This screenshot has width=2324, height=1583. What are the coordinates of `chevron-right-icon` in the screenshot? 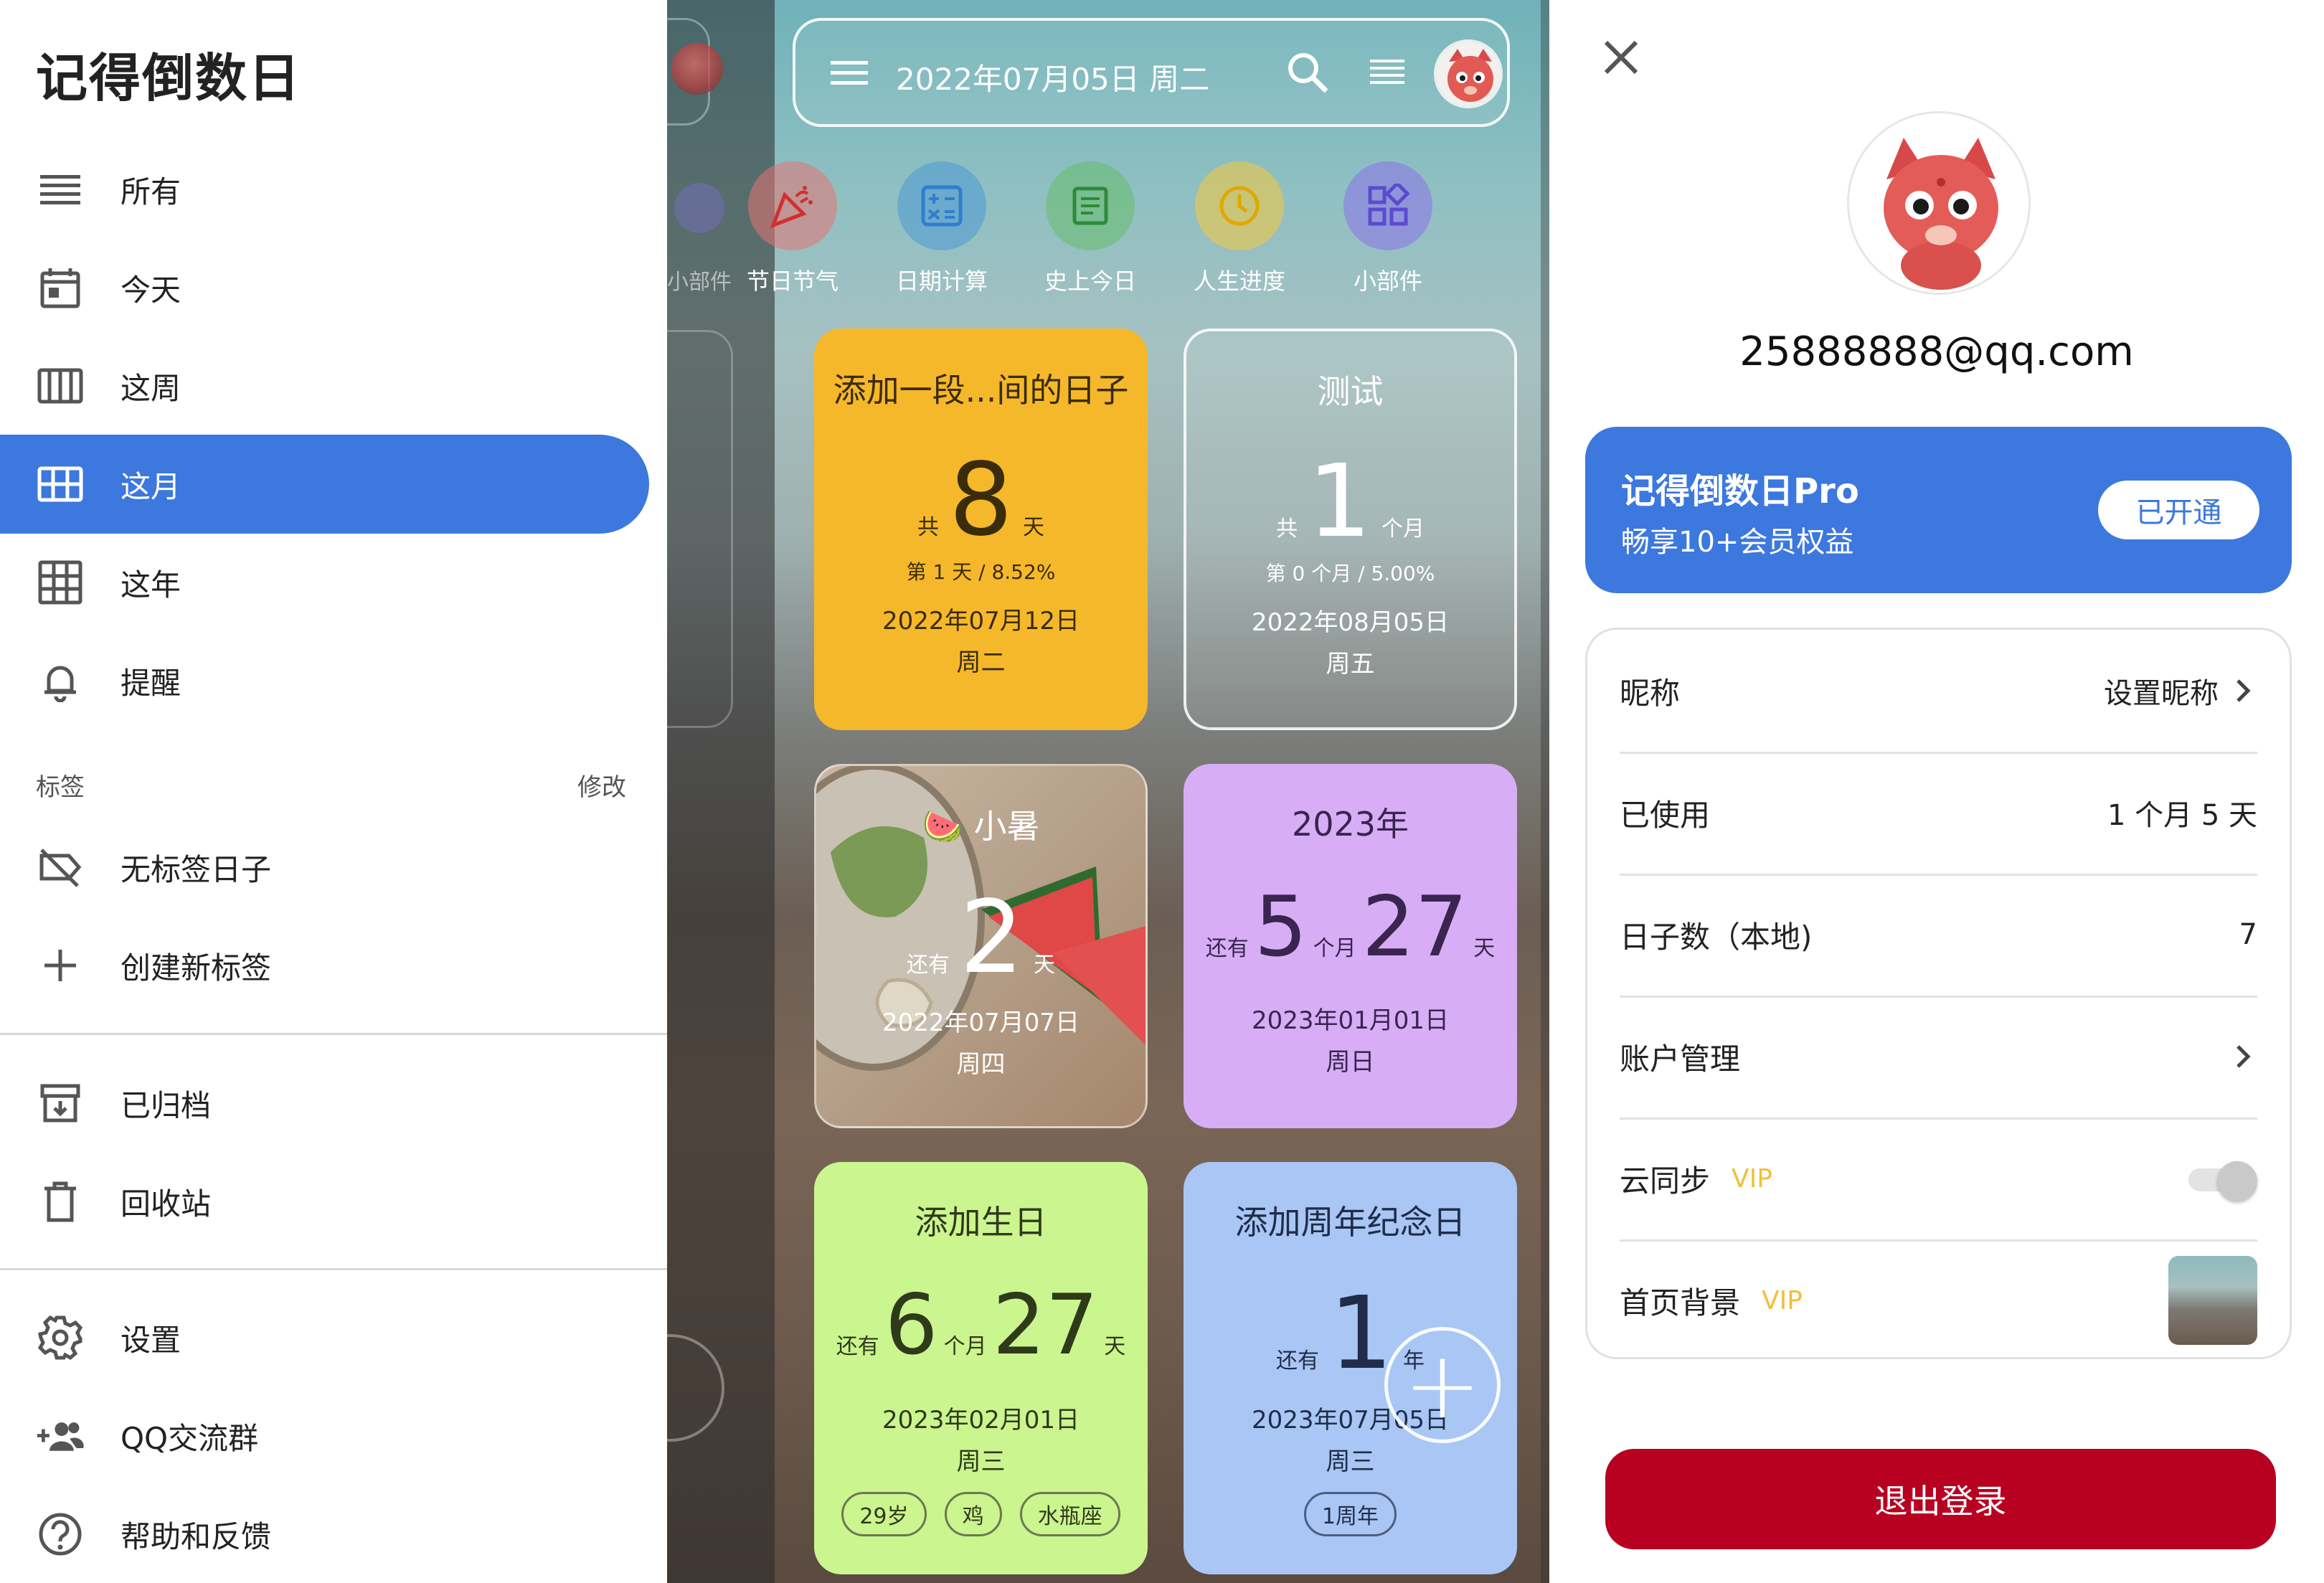 It's located at (2243, 690).